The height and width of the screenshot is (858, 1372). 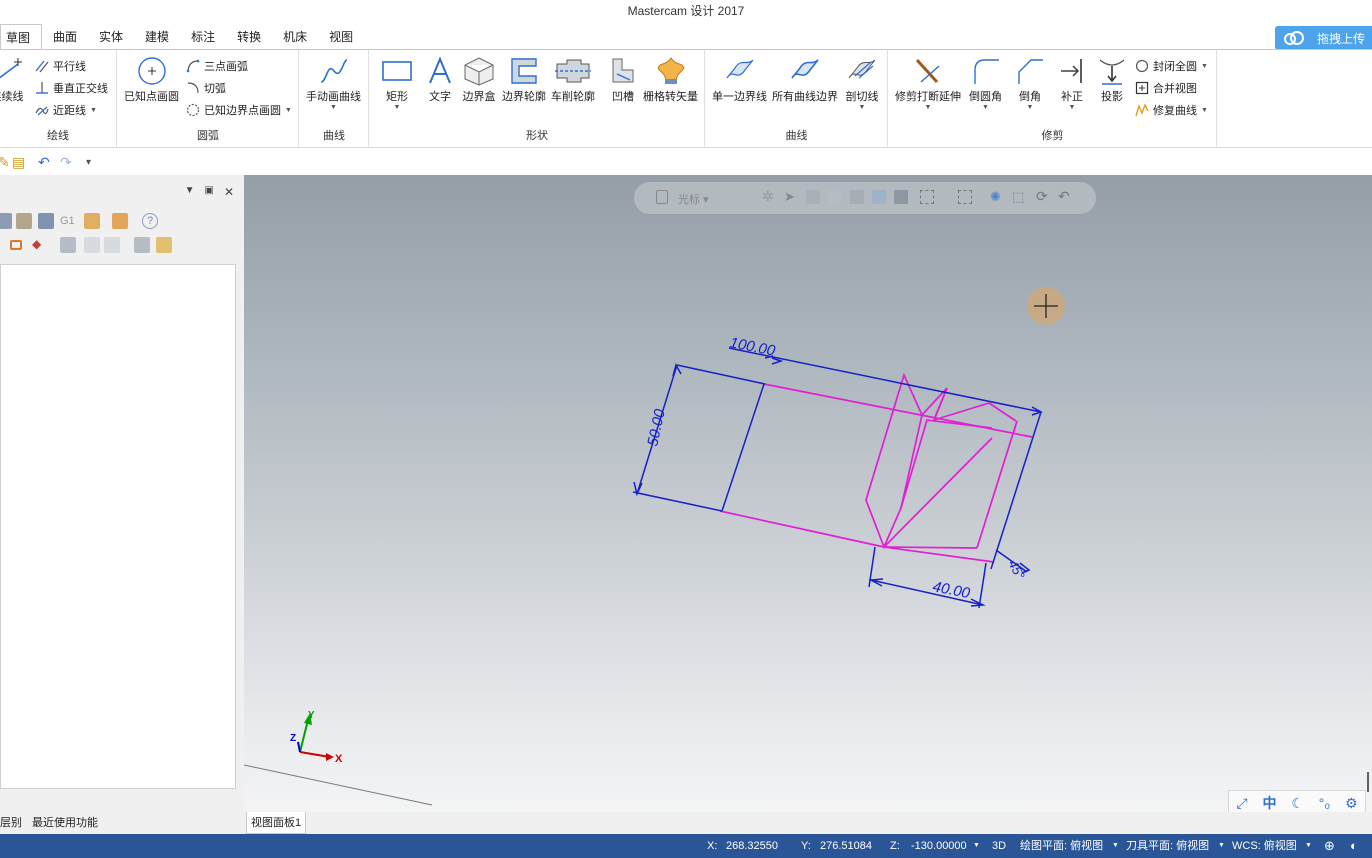 What do you see at coordinates (65, 822) in the screenshot?
I see `tab-recent-functions: 最近使用功能` at bounding box center [65, 822].